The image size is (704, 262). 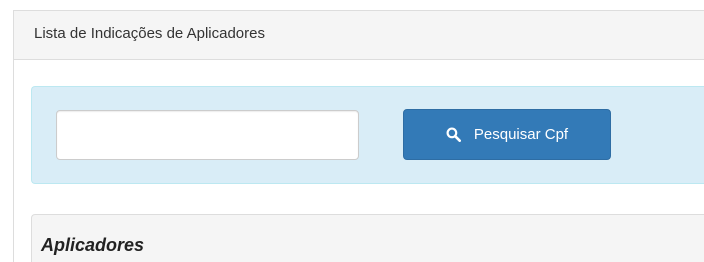 I want to click on search-cpf-button: Pesquisar Cpf, so click(x=507, y=134).